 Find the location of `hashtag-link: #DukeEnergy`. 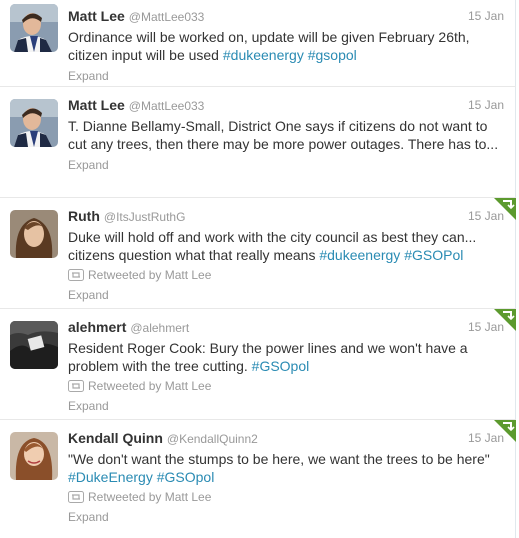

hashtag-link: #DukeEnergy is located at coordinates (110, 477).